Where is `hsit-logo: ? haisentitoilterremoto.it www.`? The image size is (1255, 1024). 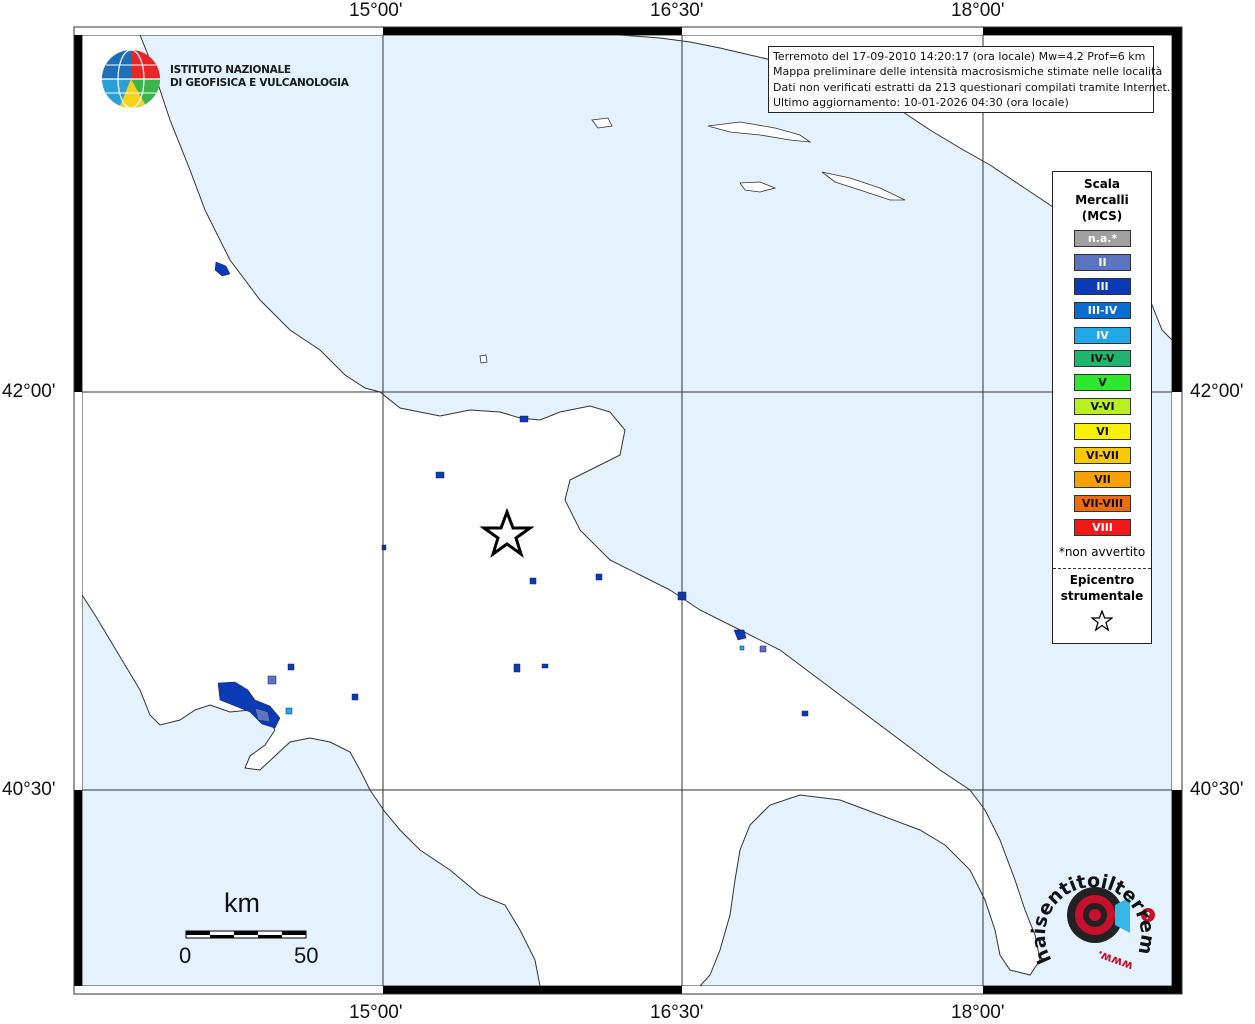
hsit-logo: ? haisentitoilterremoto.it www. is located at coordinates (1096, 911).